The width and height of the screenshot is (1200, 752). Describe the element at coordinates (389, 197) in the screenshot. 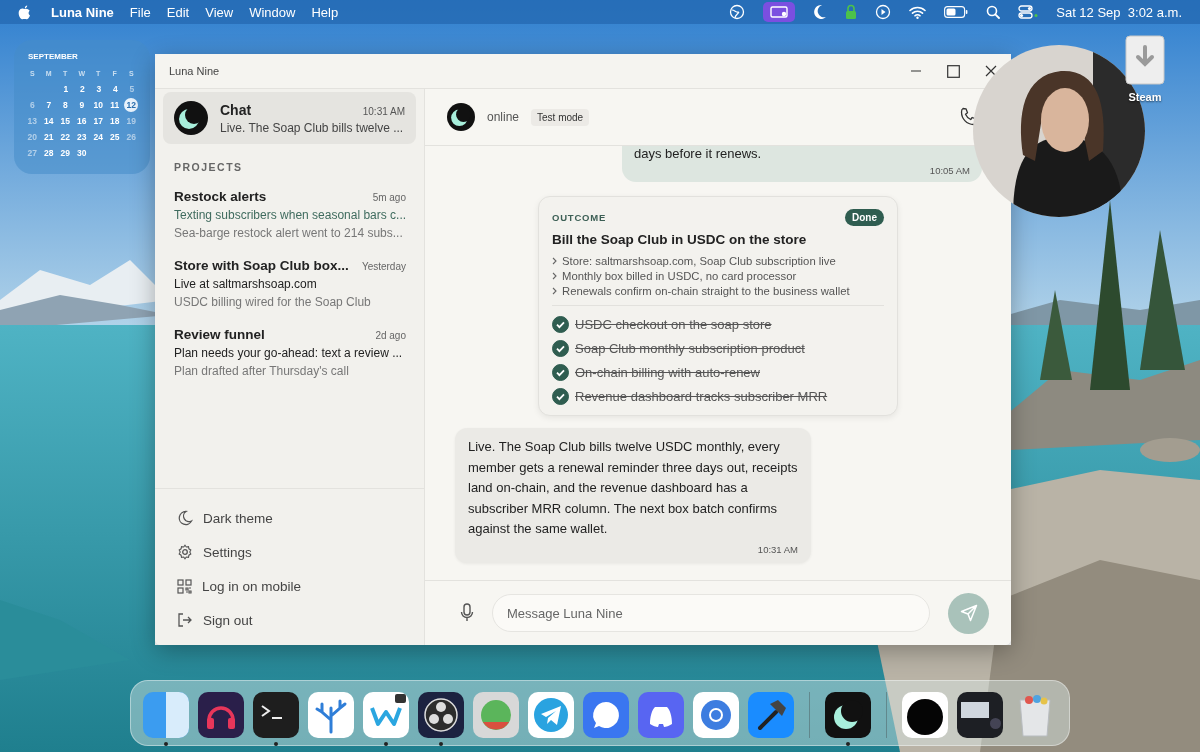

I see `project-time: 5m ago` at that location.